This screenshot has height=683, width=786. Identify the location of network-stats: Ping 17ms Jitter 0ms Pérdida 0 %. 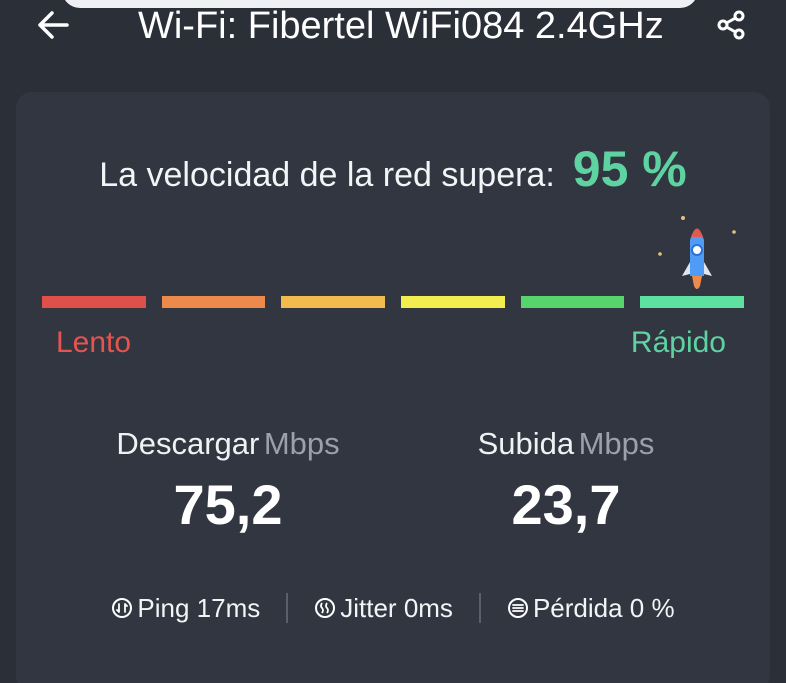
(393, 608).